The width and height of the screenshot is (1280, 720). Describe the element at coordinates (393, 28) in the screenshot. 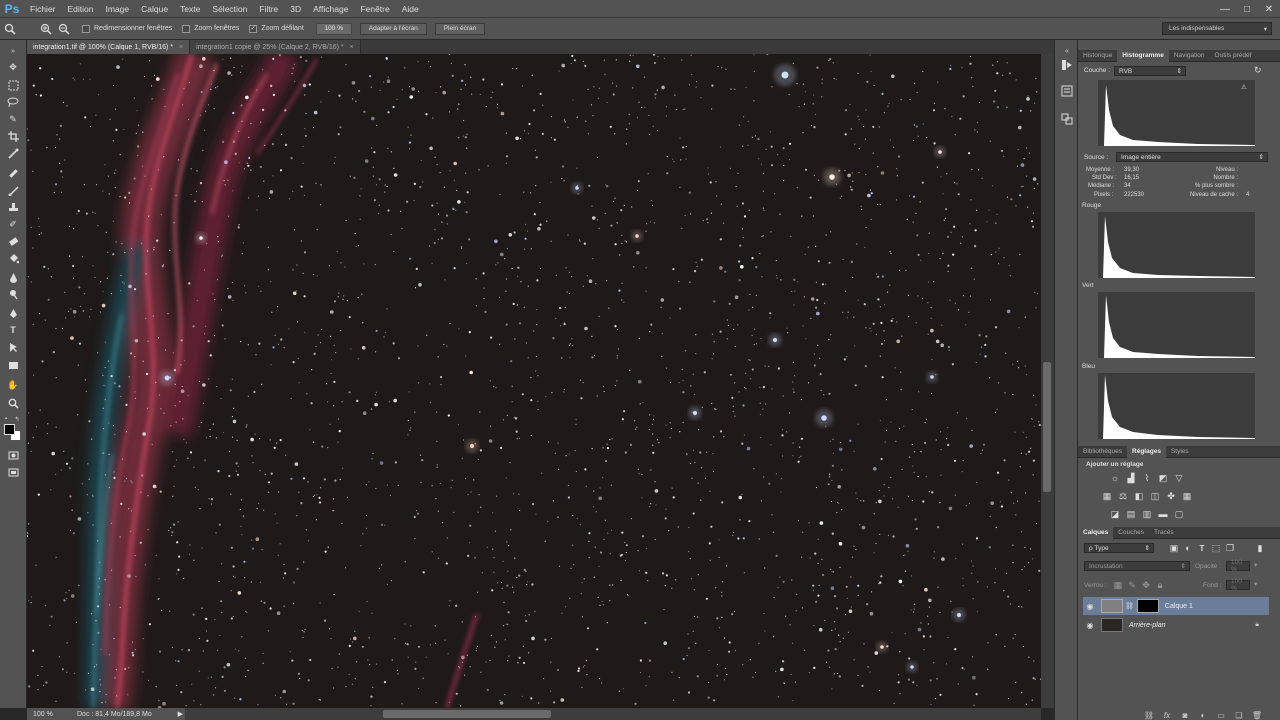

I see `fit-screen-button: Adapter à l'écran` at that location.